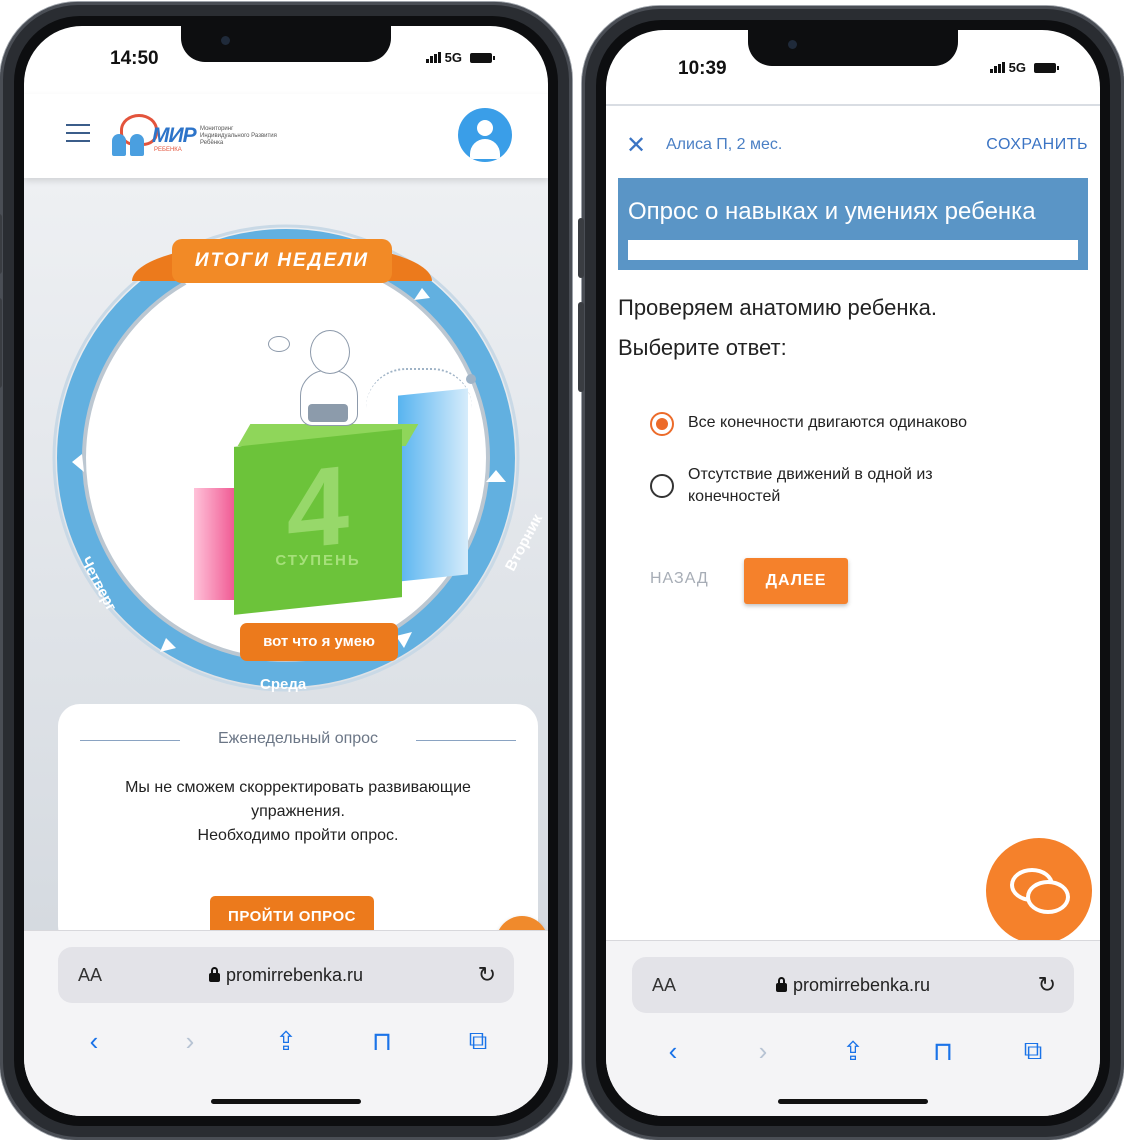 The height and width of the screenshot is (1140, 1124). Describe the element at coordinates (853, 250) in the screenshot. I see `survey-progress-bar` at that location.